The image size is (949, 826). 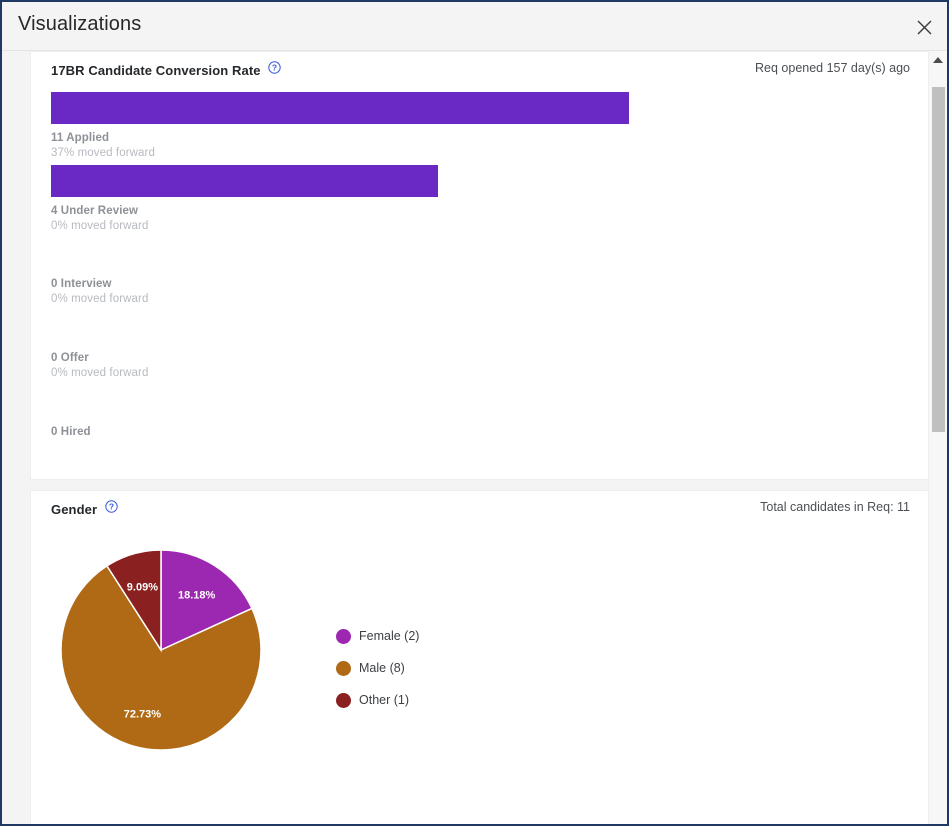 What do you see at coordinates (343, 668) in the screenshot?
I see `legend-swatch-male` at bounding box center [343, 668].